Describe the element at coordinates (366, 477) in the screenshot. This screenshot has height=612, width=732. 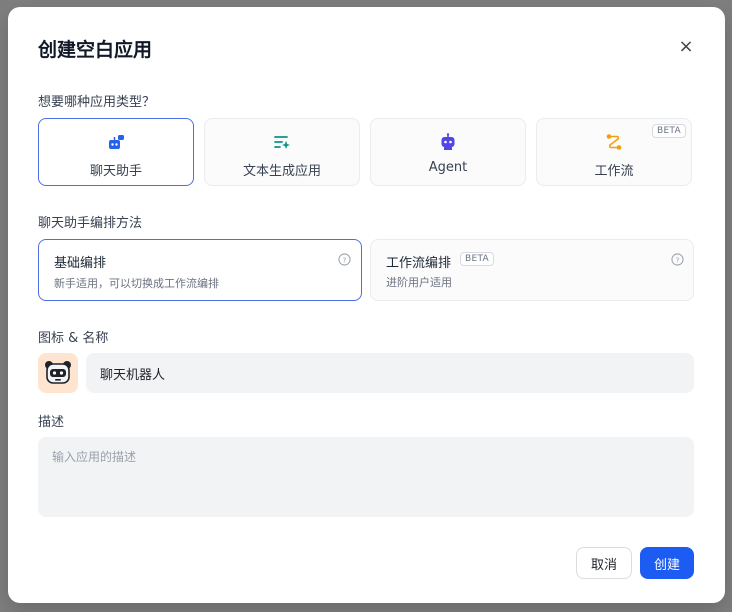
I see `description-textarea` at that location.